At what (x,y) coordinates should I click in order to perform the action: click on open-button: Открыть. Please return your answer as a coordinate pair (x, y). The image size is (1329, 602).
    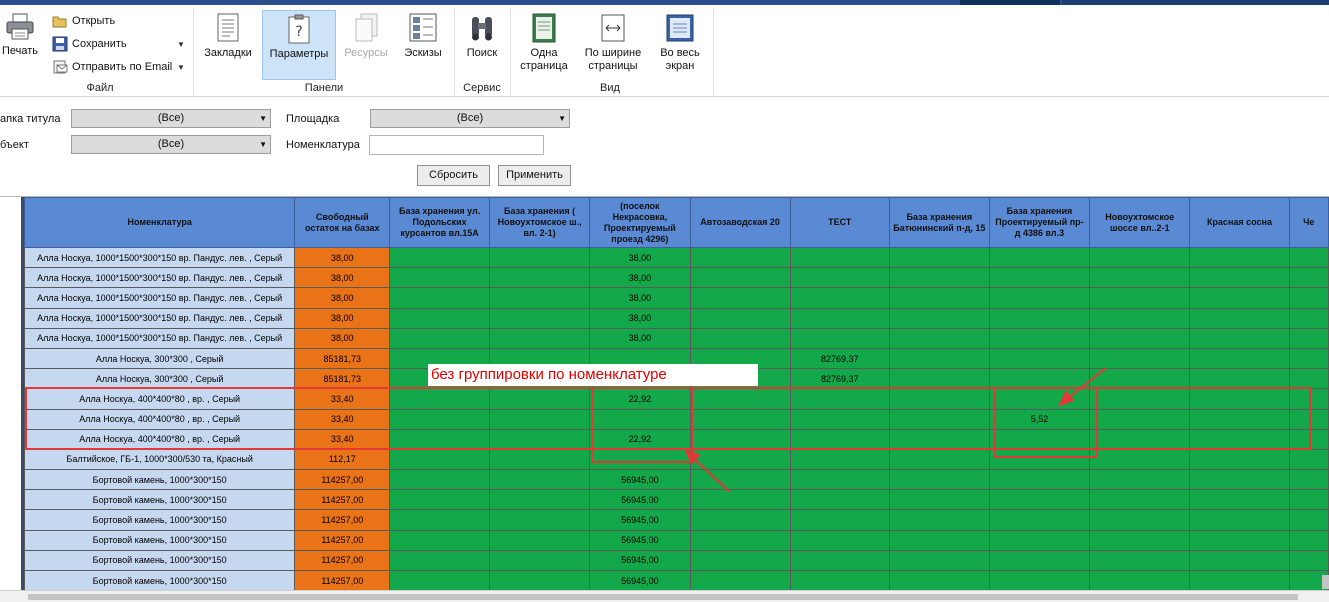
    Looking at the image, I should click on (112, 21).